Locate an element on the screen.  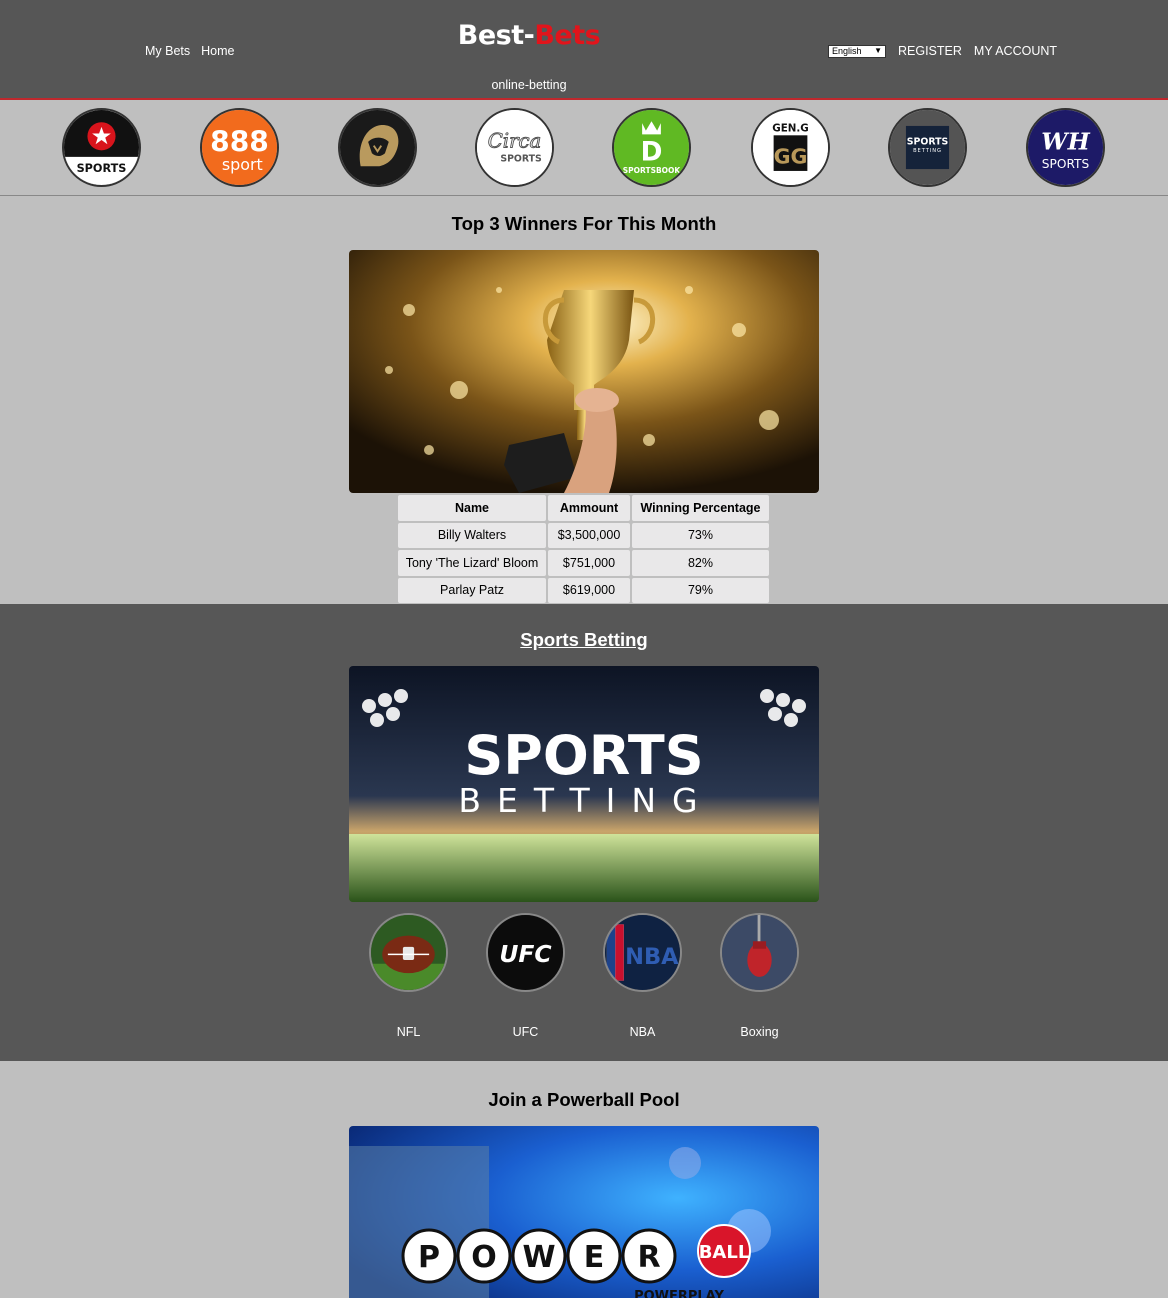
ufc-icon: UFC is located at coordinates (525, 952).